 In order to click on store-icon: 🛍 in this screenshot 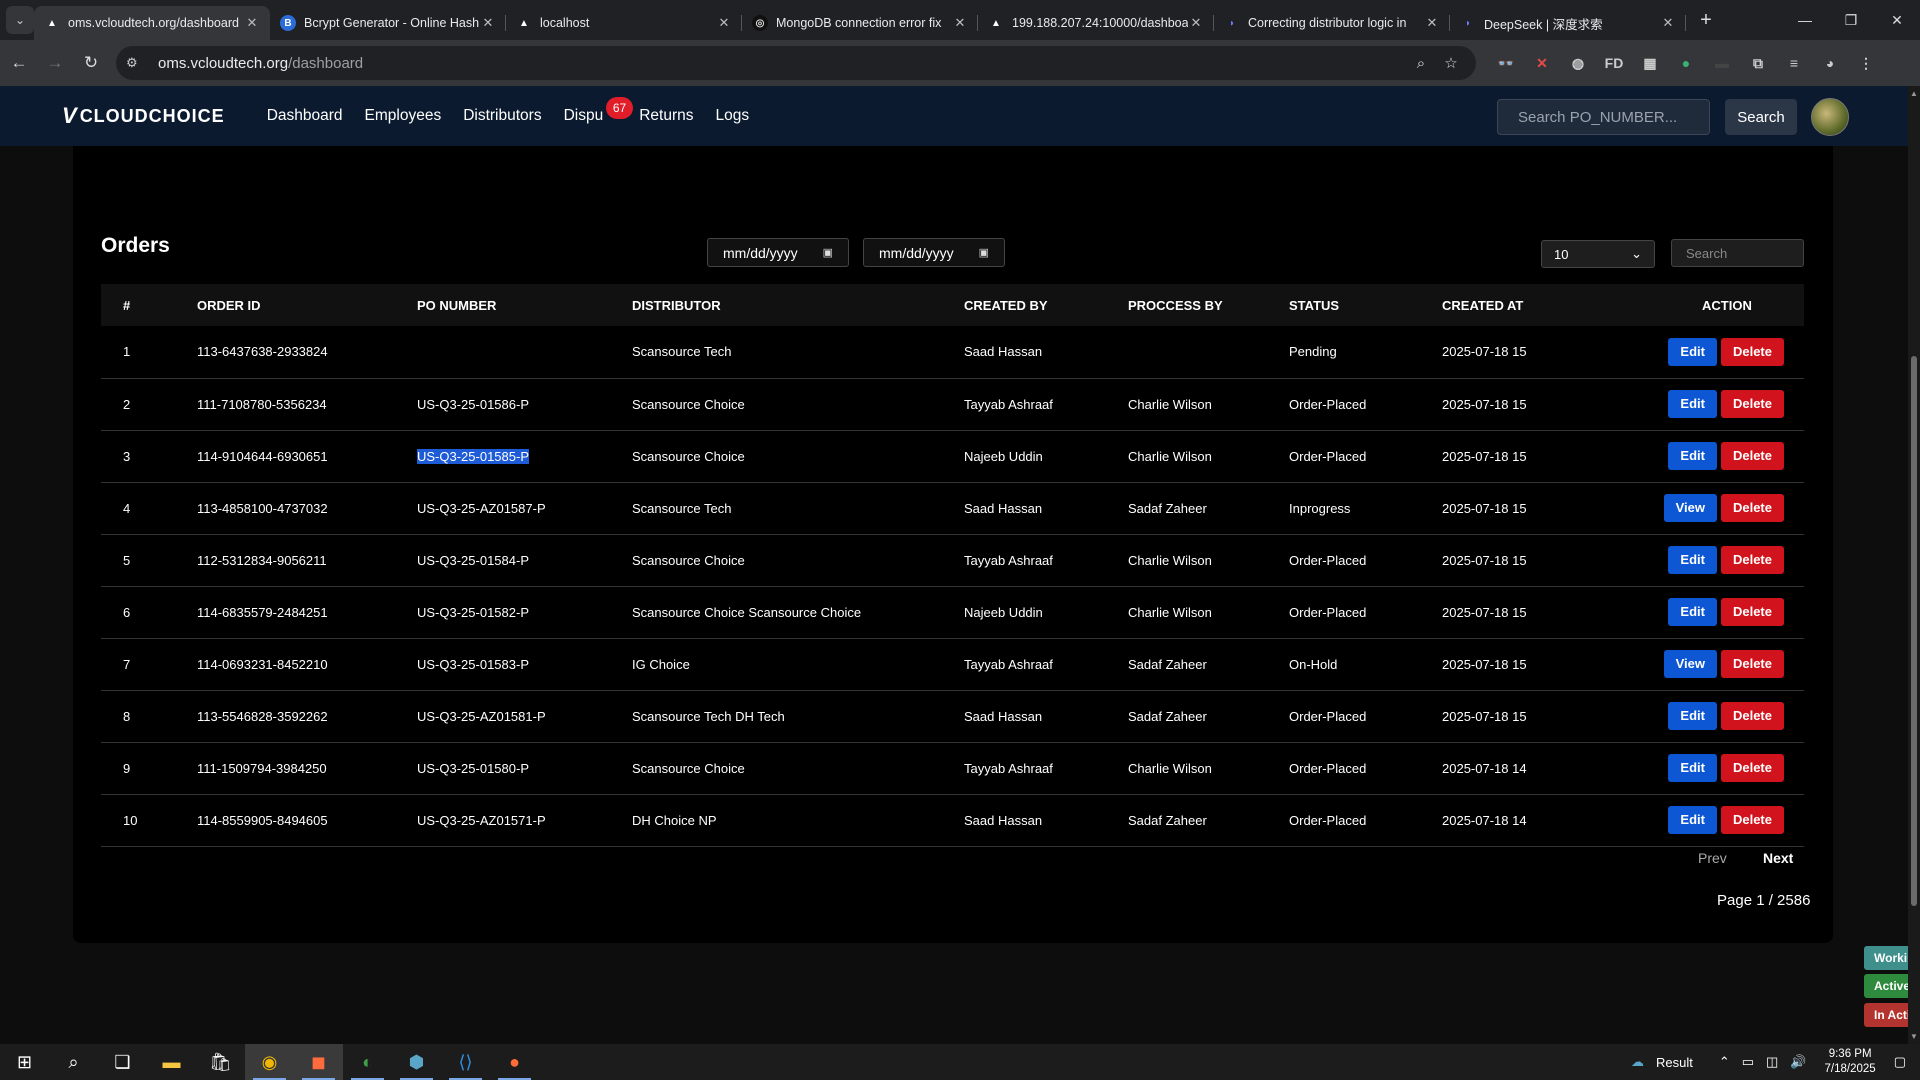, I will do `click(220, 1062)`.